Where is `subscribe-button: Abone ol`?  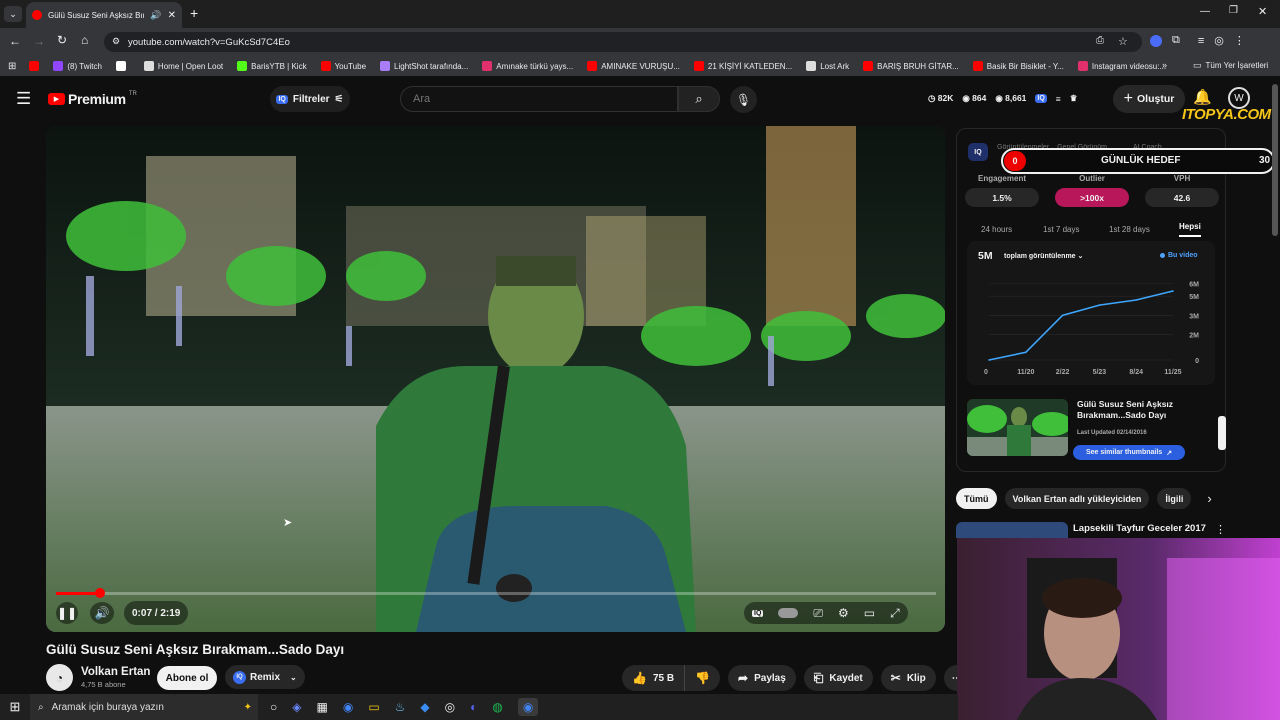 subscribe-button: Abone ol is located at coordinates (187, 678).